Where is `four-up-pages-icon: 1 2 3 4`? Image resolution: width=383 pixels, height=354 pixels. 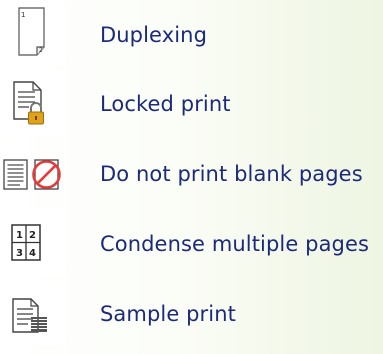
four-up-pages-icon: 1 2 3 4 is located at coordinates (35, 244).